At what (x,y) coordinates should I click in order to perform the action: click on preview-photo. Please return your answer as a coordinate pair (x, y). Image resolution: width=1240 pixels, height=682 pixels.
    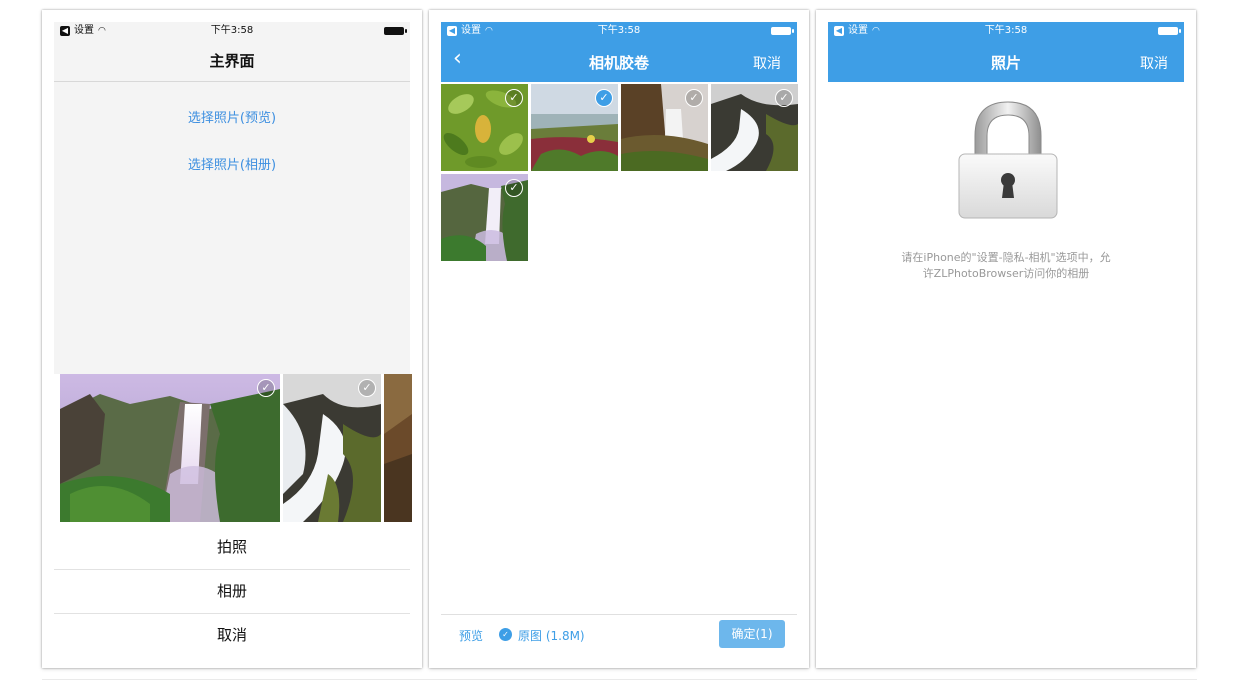
    Looking at the image, I should click on (398, 448).